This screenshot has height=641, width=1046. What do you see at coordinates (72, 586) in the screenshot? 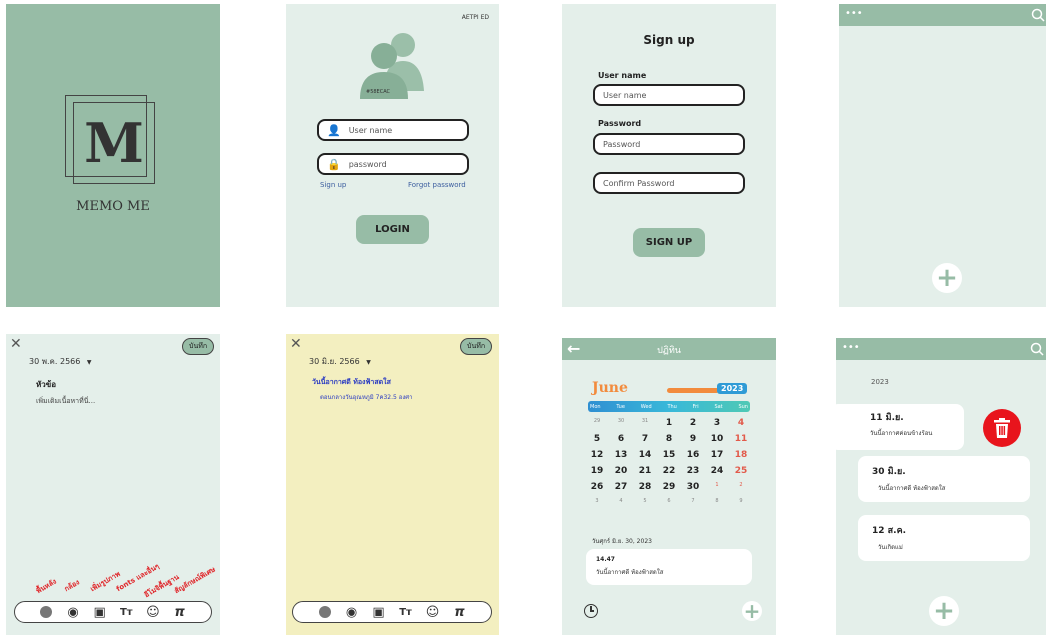
I see `note-camera: กล้อง` at bounding box center [72, 586].